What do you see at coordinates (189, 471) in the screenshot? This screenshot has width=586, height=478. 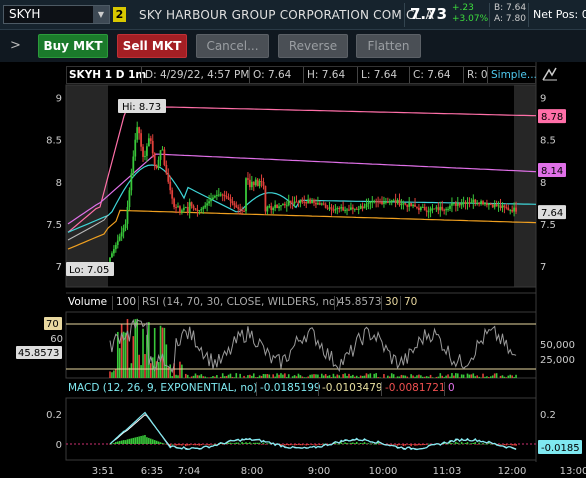 I see `time-axis-tick: 7:04` at bounding box center [189, 471].